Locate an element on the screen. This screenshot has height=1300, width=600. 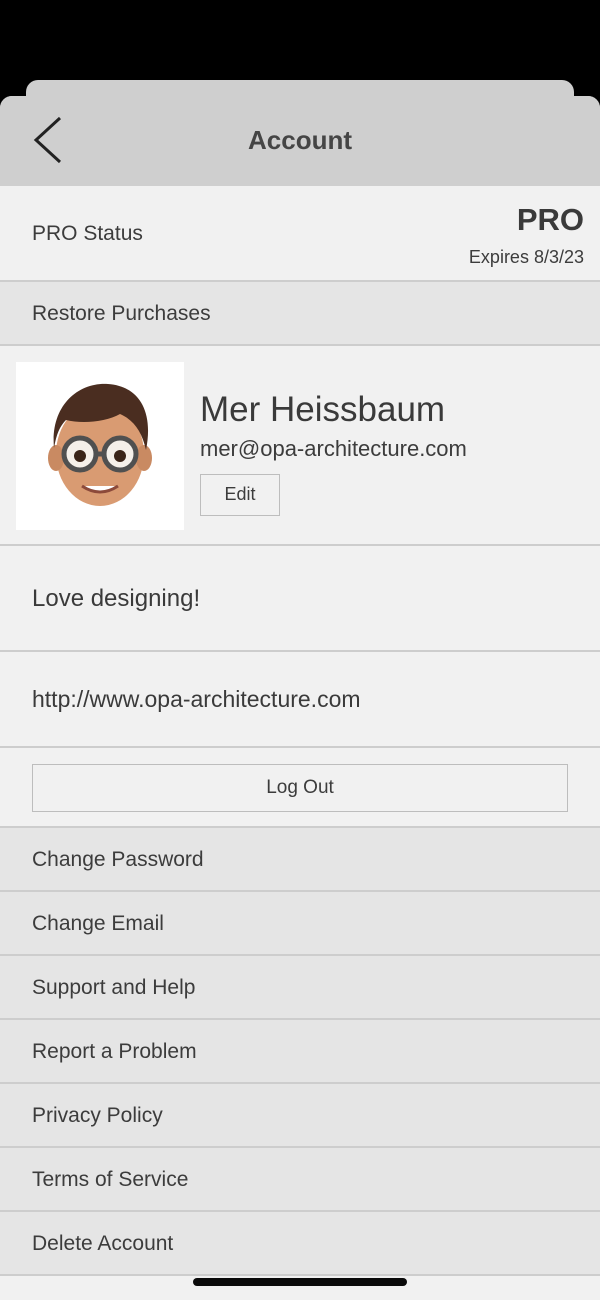
logout-button: Log Out is located at coordinates (300, 788).